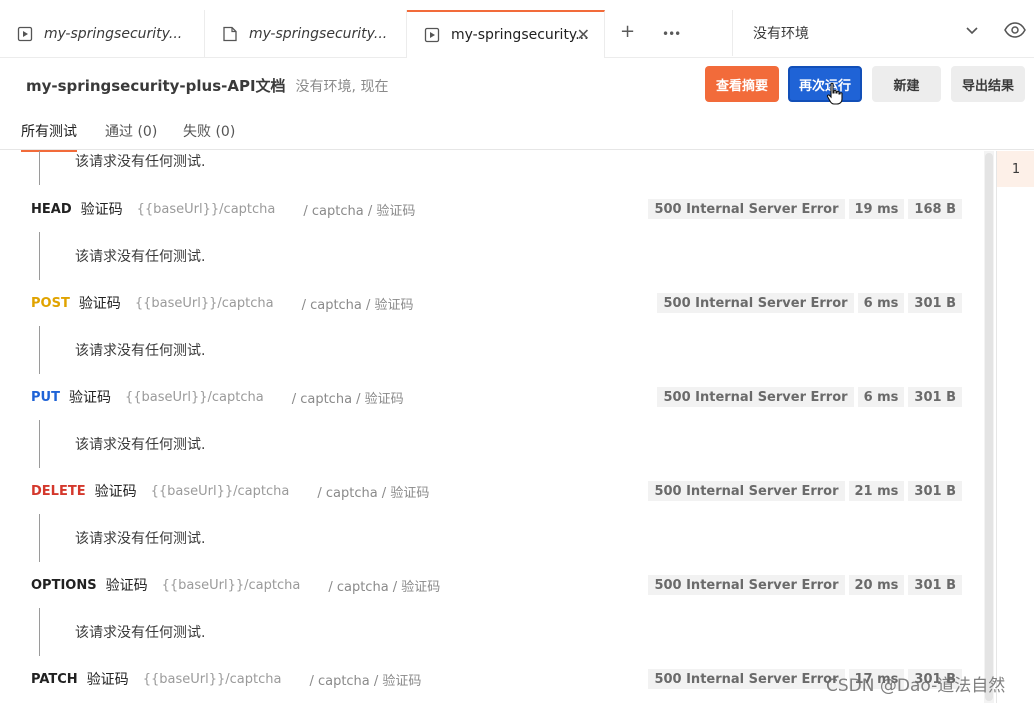  What do you see at coordinates (906, 84) in the screenshot?
I see `new-button: 新建` at bounding box center [906, 84].